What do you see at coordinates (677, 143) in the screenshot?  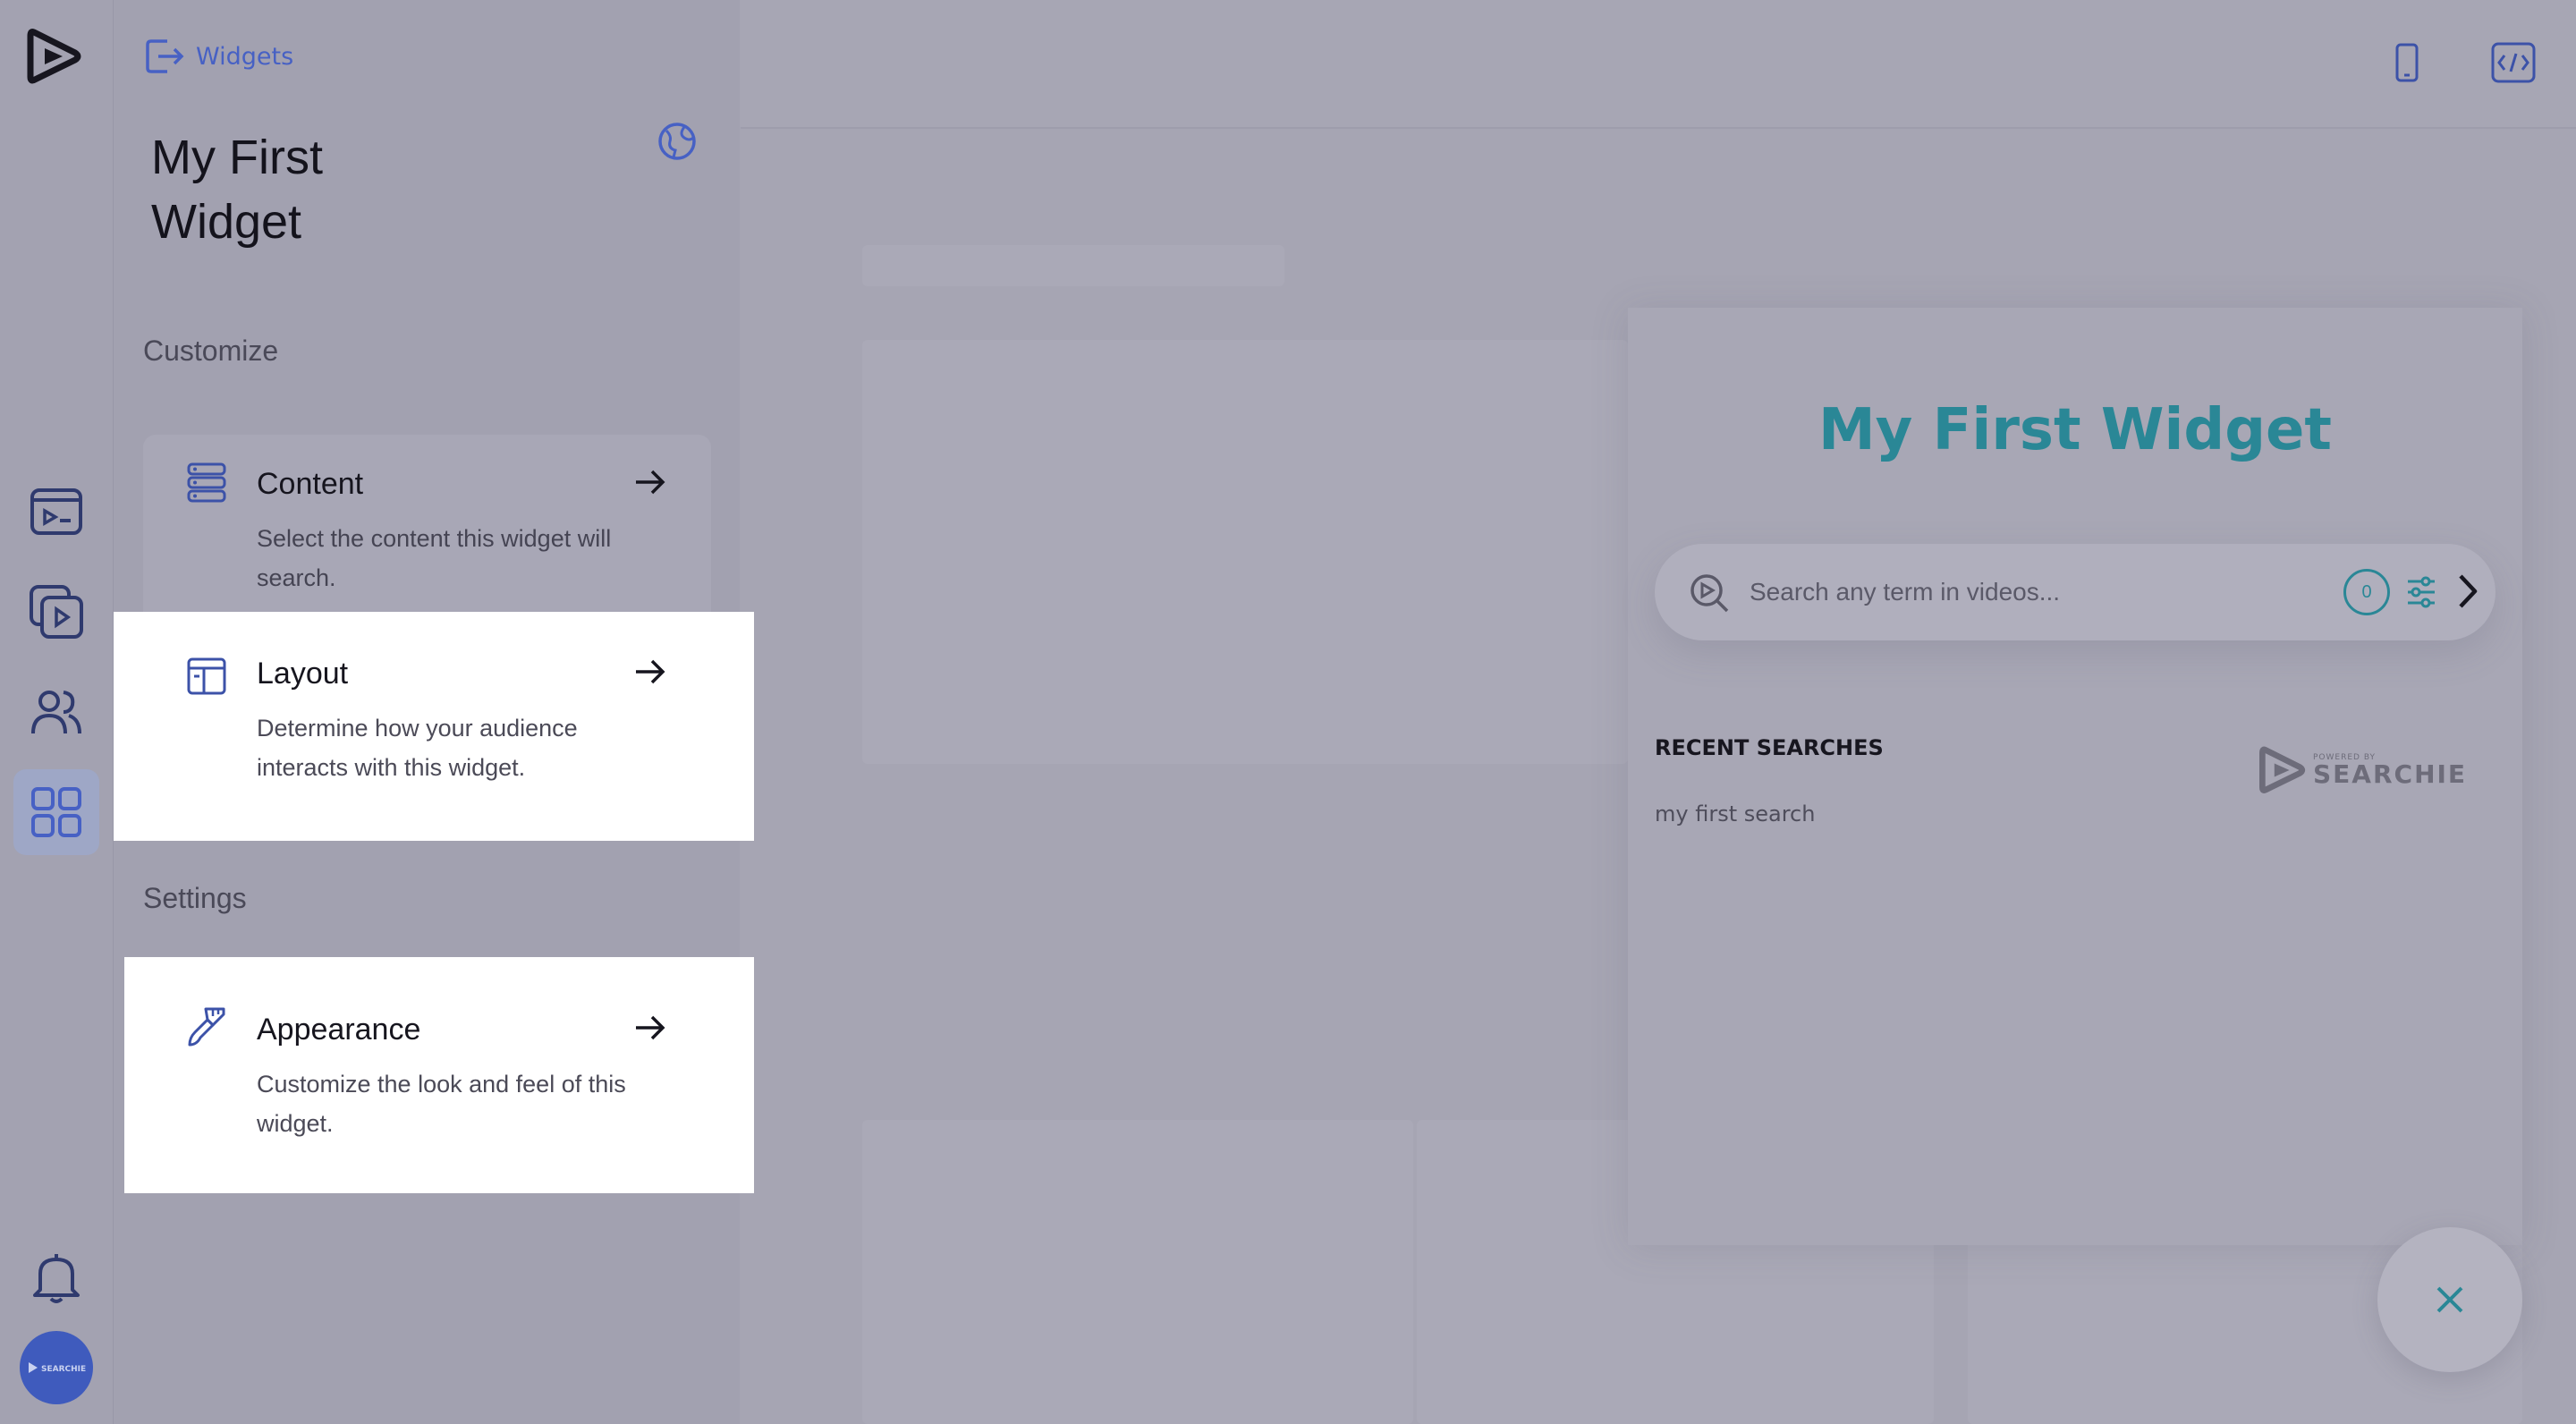 I see `globe-icon` at bounding box center [677, 143].